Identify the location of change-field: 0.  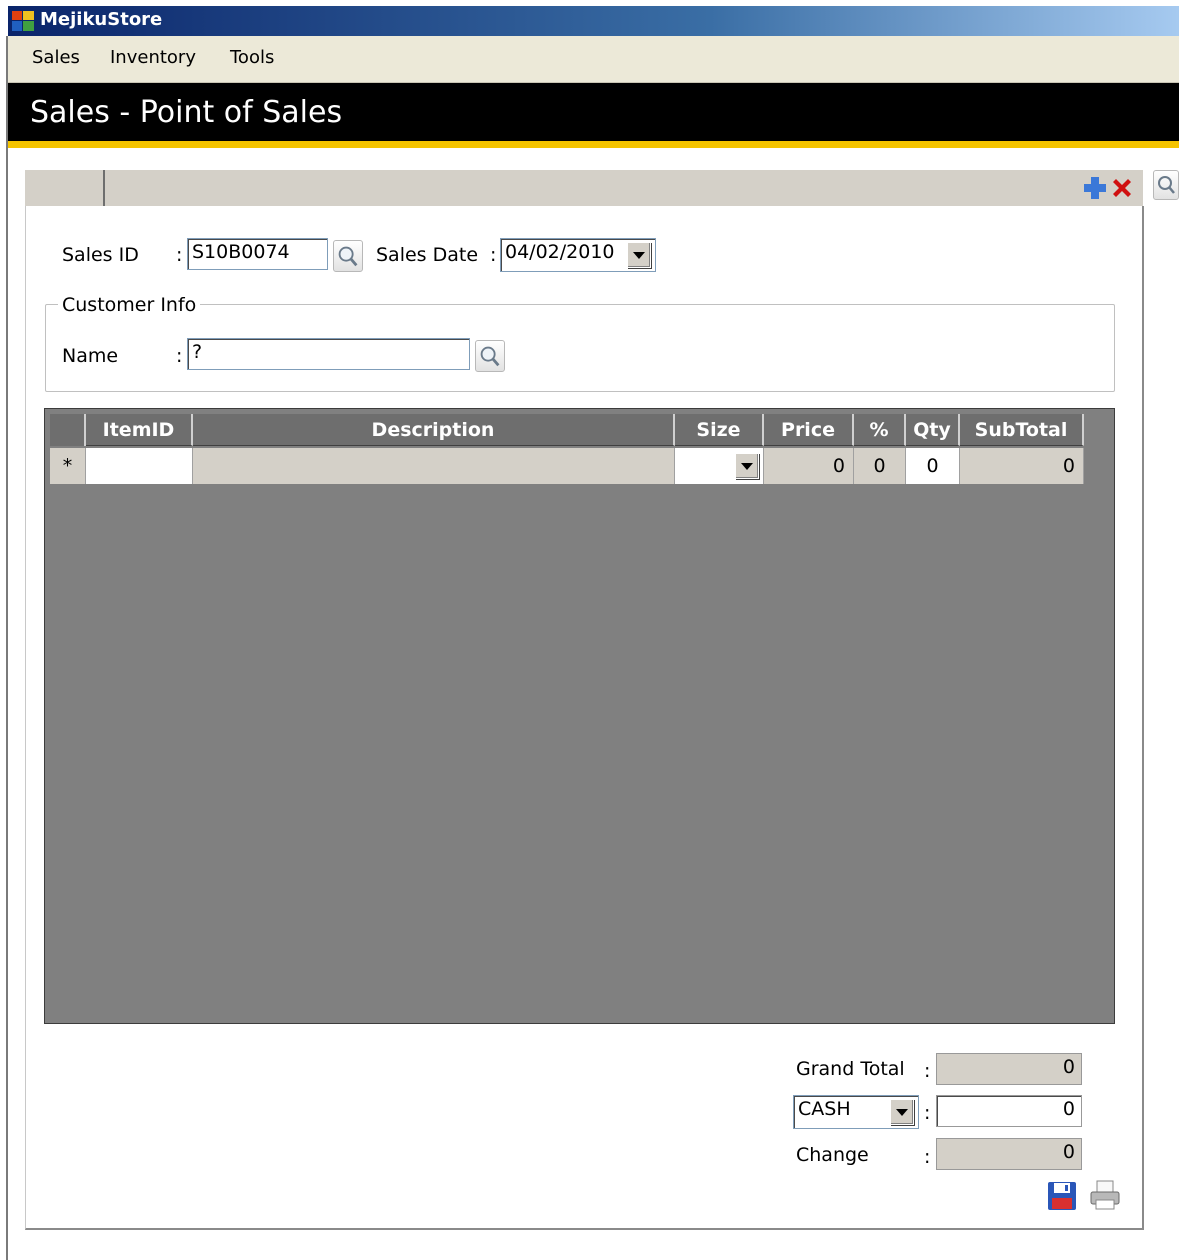
(1009, 1154).